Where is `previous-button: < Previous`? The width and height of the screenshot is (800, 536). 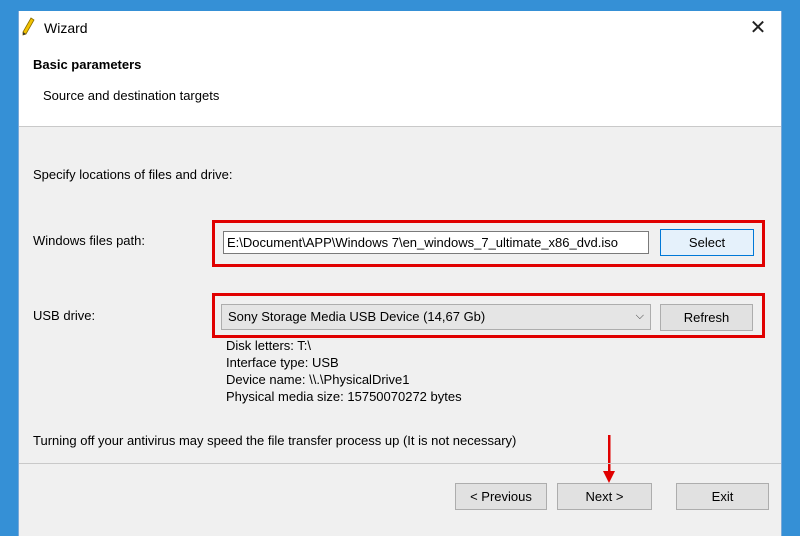
previous-button: < Previous is located at coordinates (501, 496).